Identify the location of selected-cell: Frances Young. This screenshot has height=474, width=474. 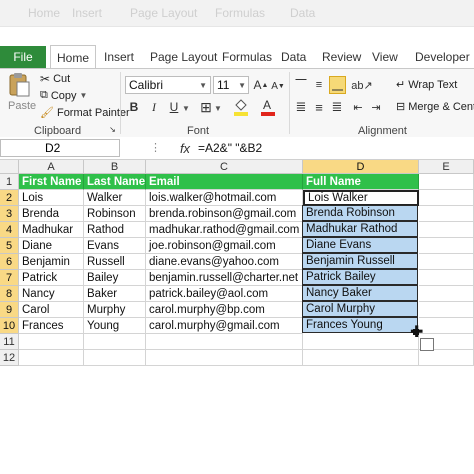
(360, 325).